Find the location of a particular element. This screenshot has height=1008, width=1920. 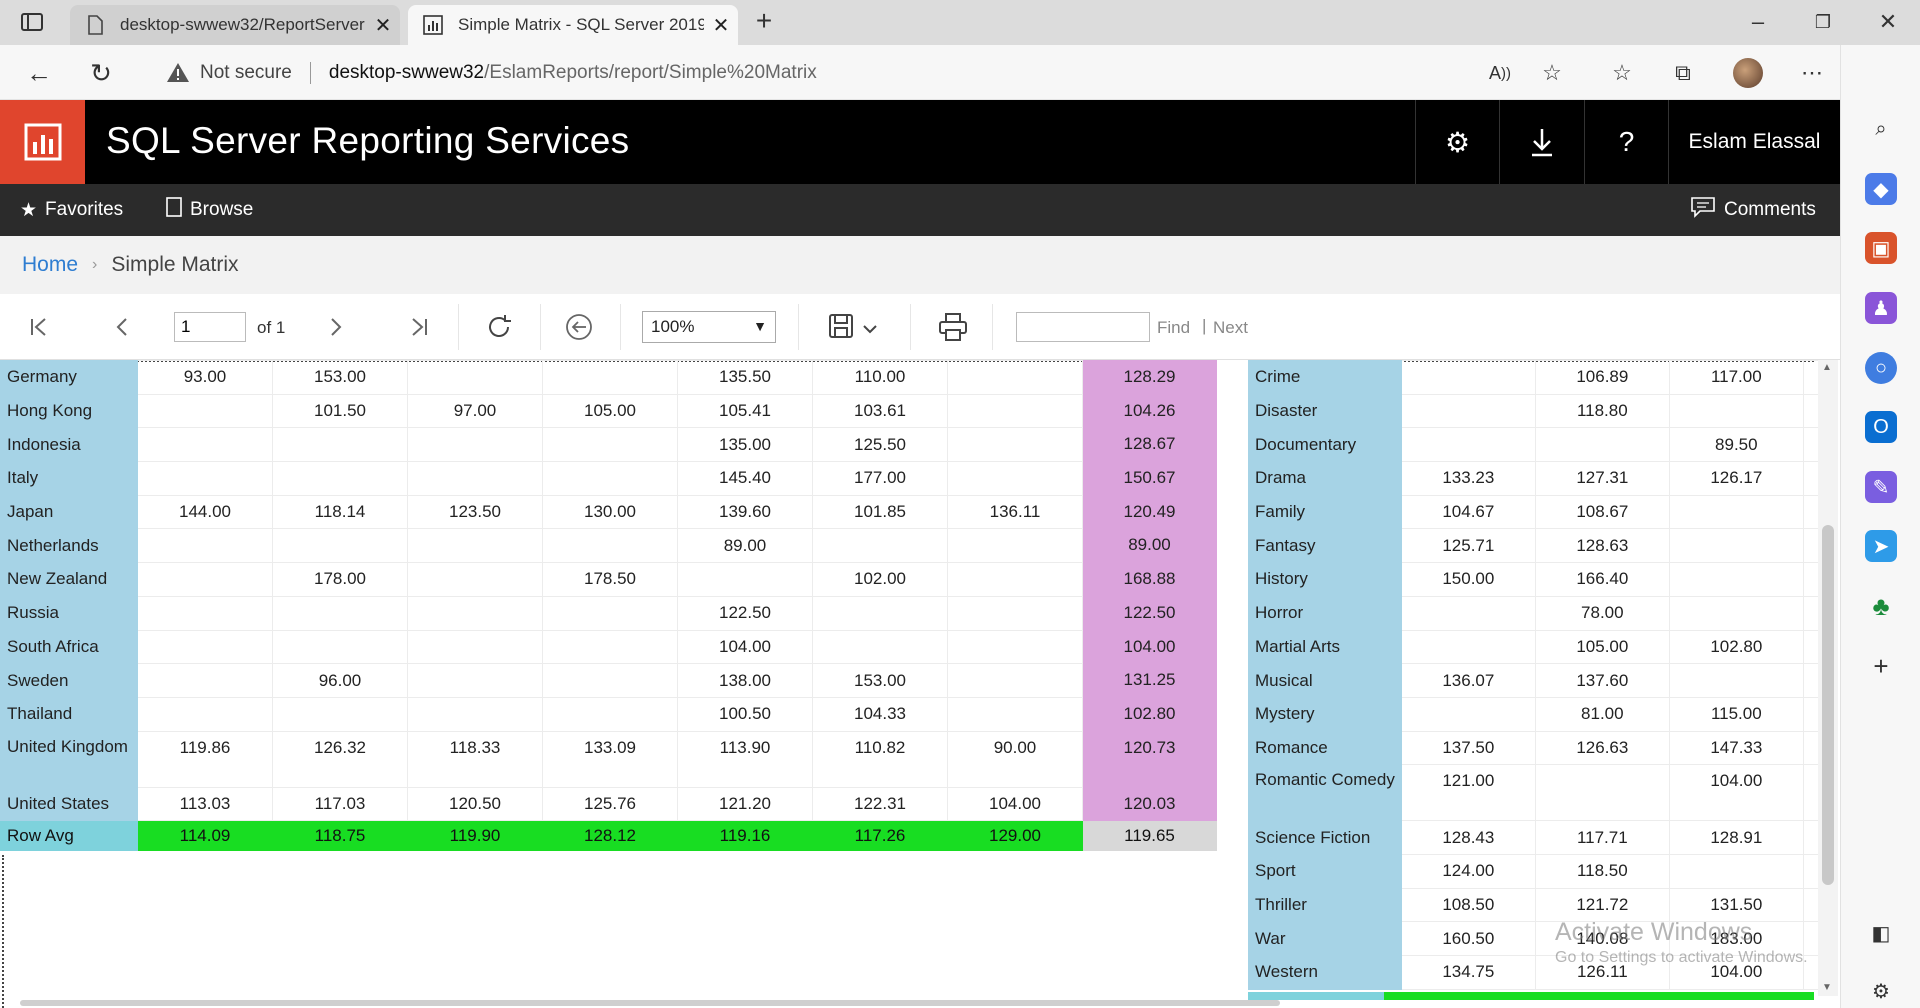

sidebar-settings-icon: ⚙ is located at coordinates (1881, 991).